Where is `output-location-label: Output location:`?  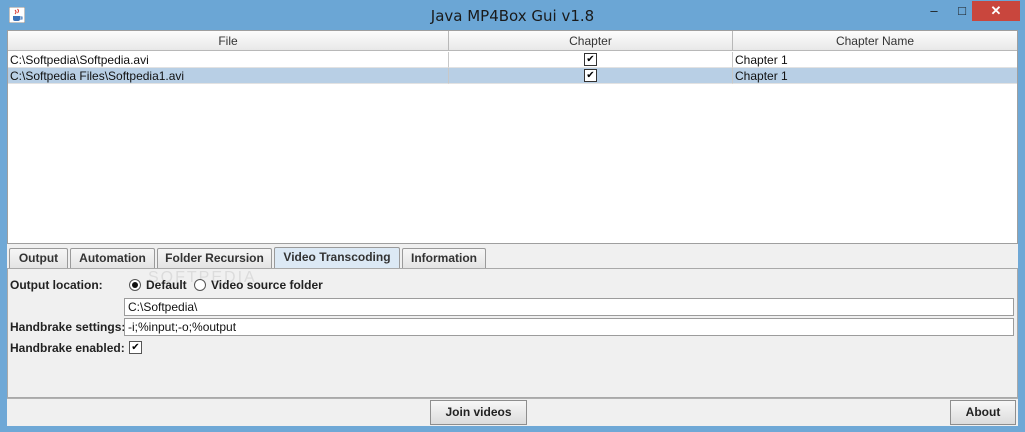 output-location-label: Output location: is located at coordinates (56, 285).